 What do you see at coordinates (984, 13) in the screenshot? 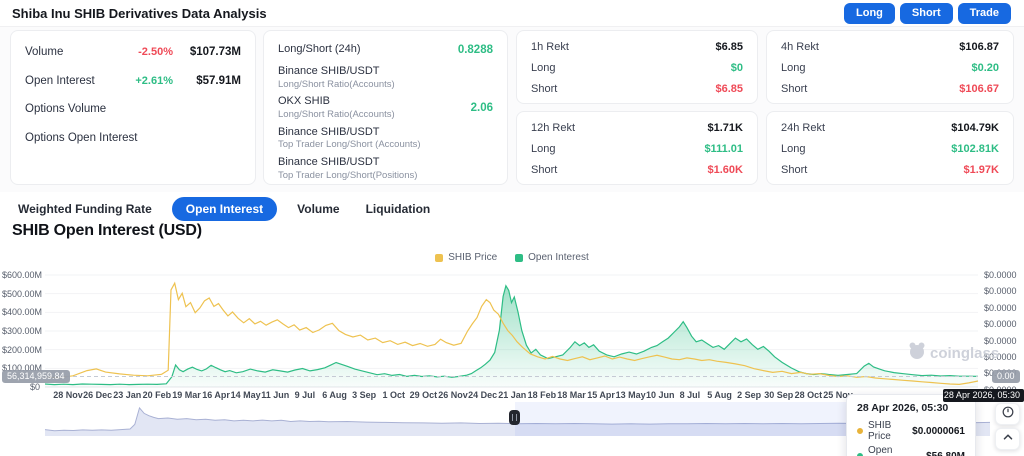
I see `header-action-trade: Trade` at bounding box center [984, 13].